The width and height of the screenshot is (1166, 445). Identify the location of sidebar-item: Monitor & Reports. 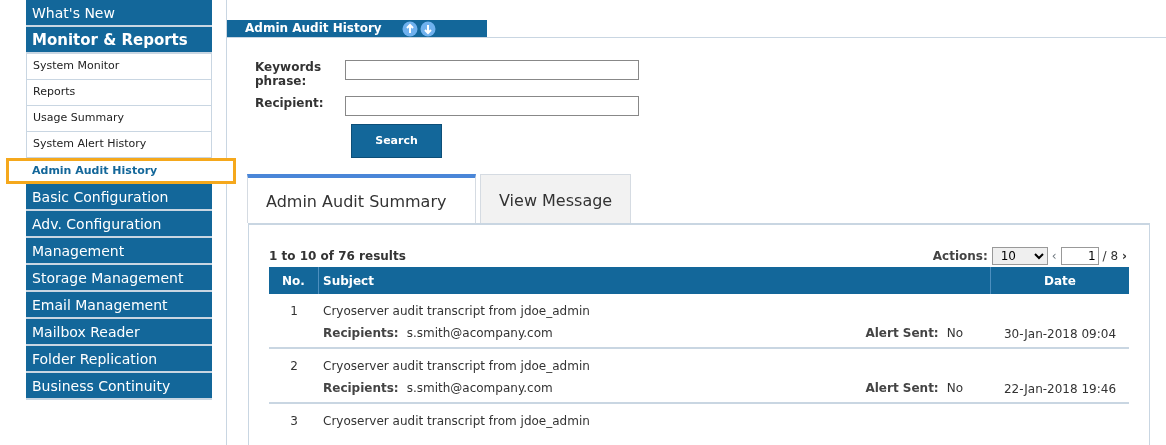
(119, 40).